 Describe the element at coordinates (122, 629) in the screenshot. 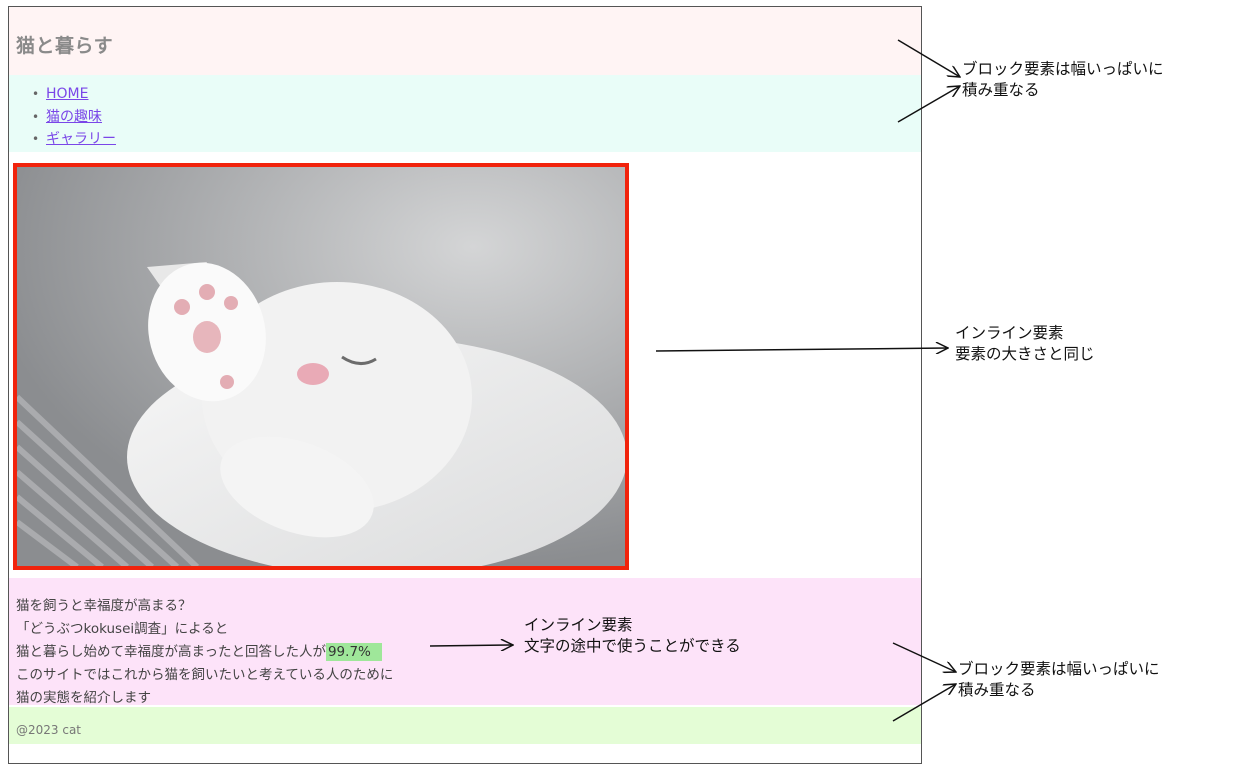

I see `content-line-2: 「どうぶつkokusei調査」によると` at that location.